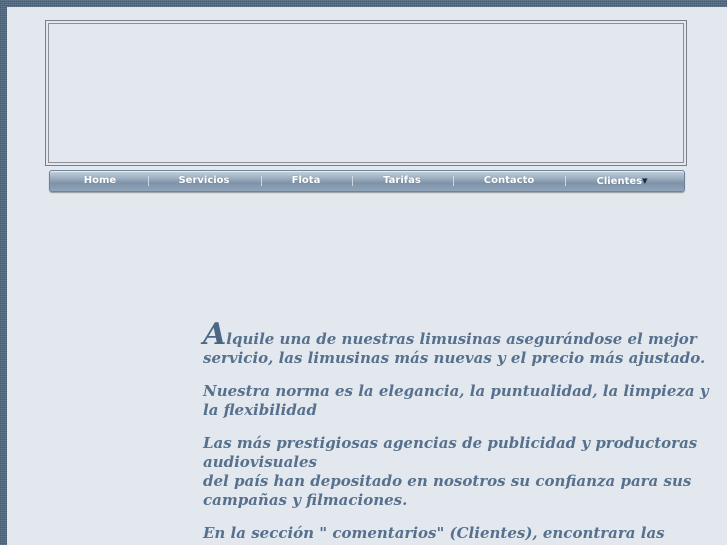 The height and width of the screenshot is (545, 727). What do you see at coordinates (645, 181) in the screenshot?
I see `chevron-down-icon: ▼` at bounding box center [645, 181].